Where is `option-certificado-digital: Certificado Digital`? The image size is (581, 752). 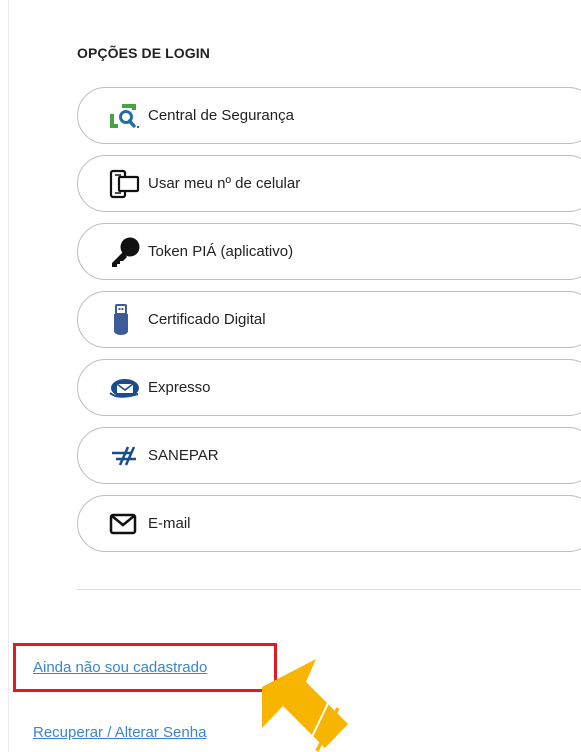 option-certificado-digital: Certificado Digital is located at coordinates (329, 319).